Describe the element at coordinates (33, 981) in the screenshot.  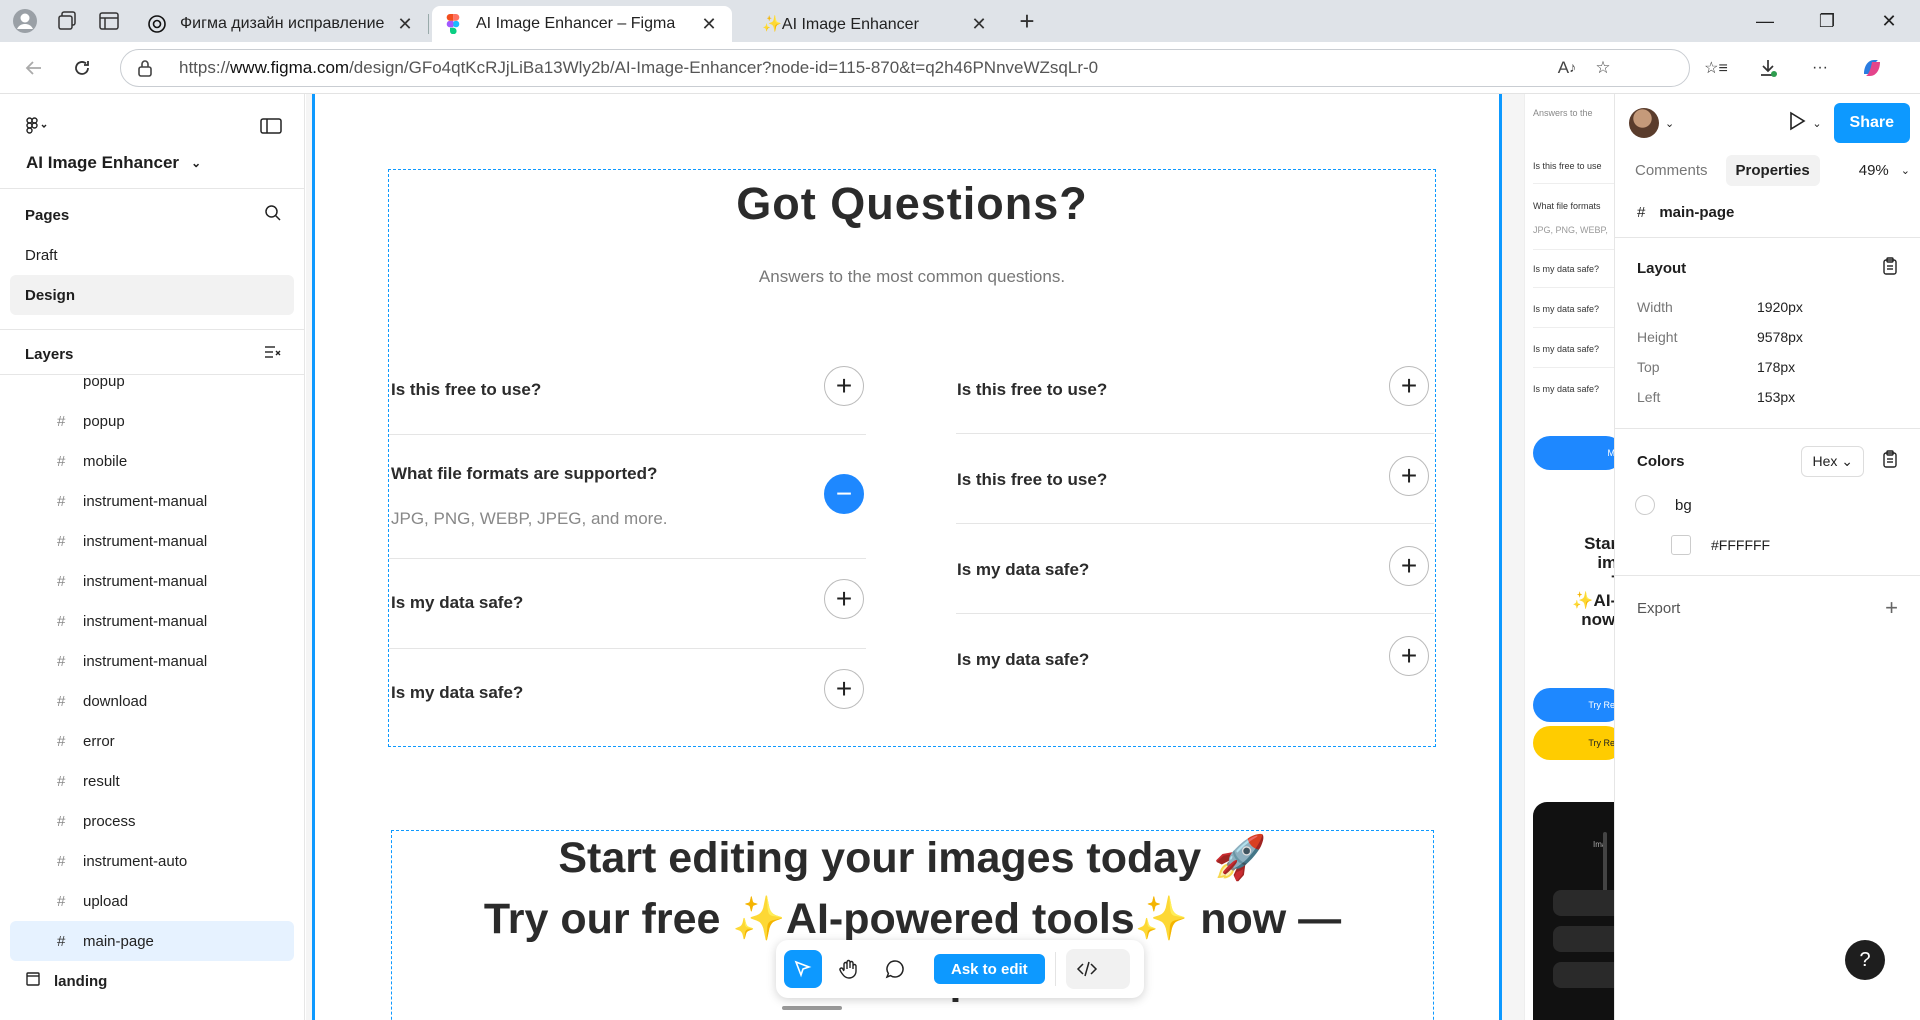
I see `section-icon` at that location.